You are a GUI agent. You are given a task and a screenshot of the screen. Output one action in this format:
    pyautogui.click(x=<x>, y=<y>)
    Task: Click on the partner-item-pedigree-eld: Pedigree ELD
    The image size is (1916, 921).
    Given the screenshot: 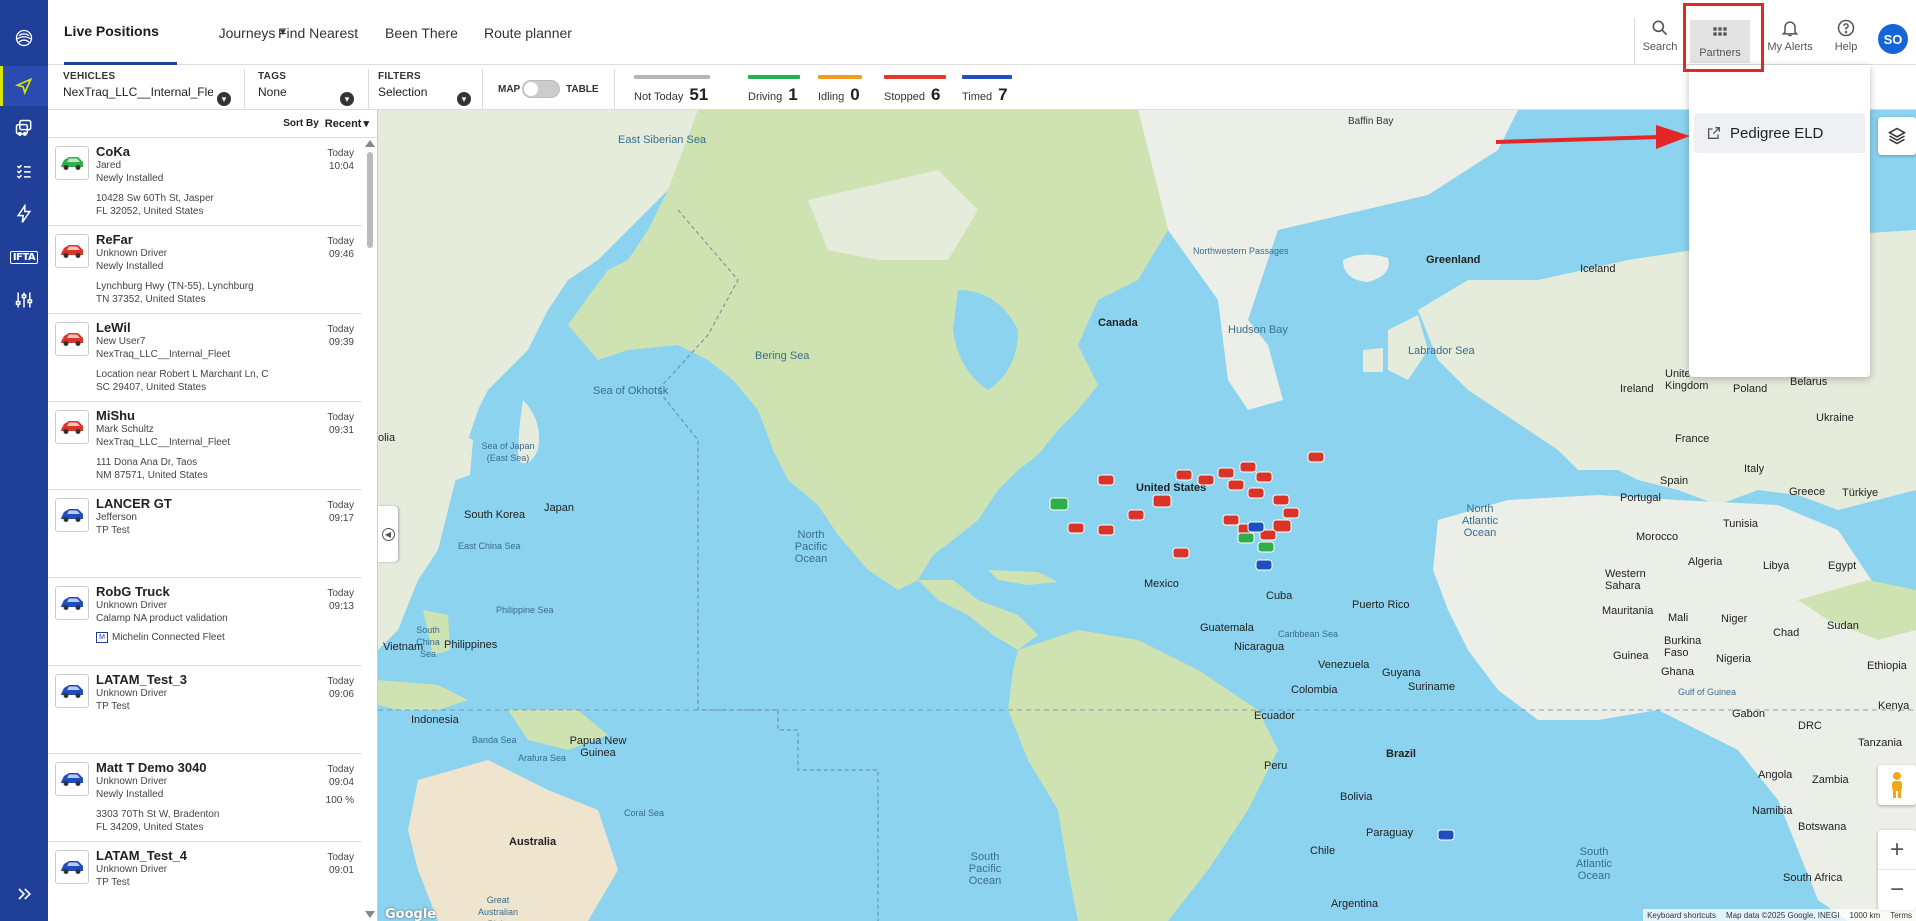 What is the action you would take?
    pyautogui.click(x=1779, y=133)
    